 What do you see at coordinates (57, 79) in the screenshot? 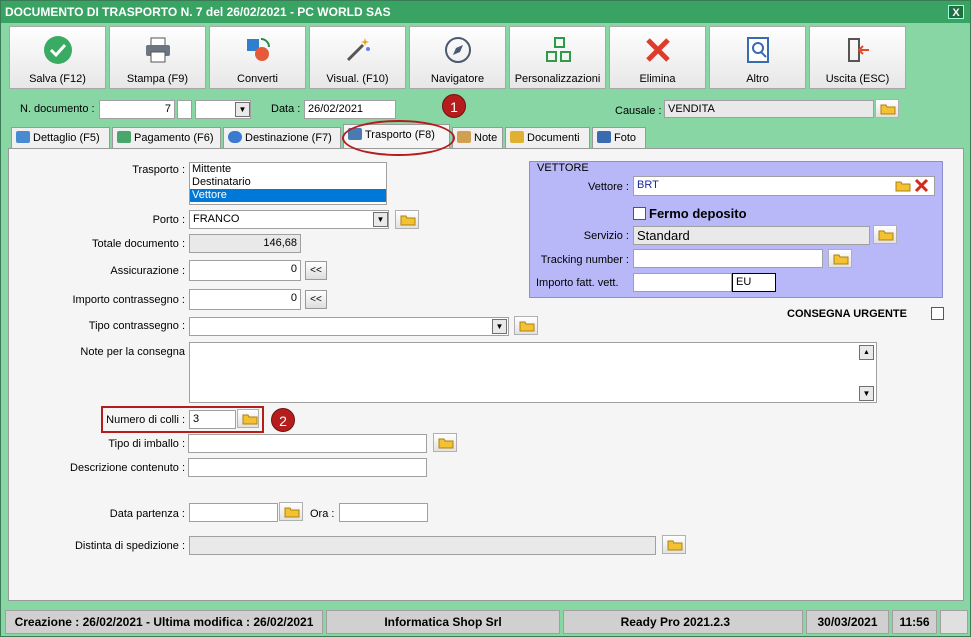
I see `save-label: Salva (F12)` at bounding box center [57, 79].